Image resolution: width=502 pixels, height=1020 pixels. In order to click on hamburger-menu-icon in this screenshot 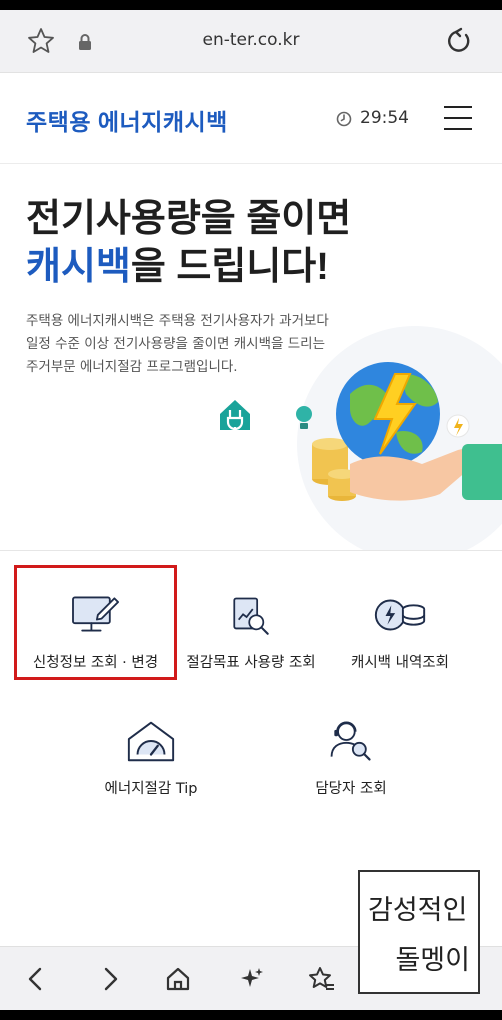, I will do `click(458, 118)`.